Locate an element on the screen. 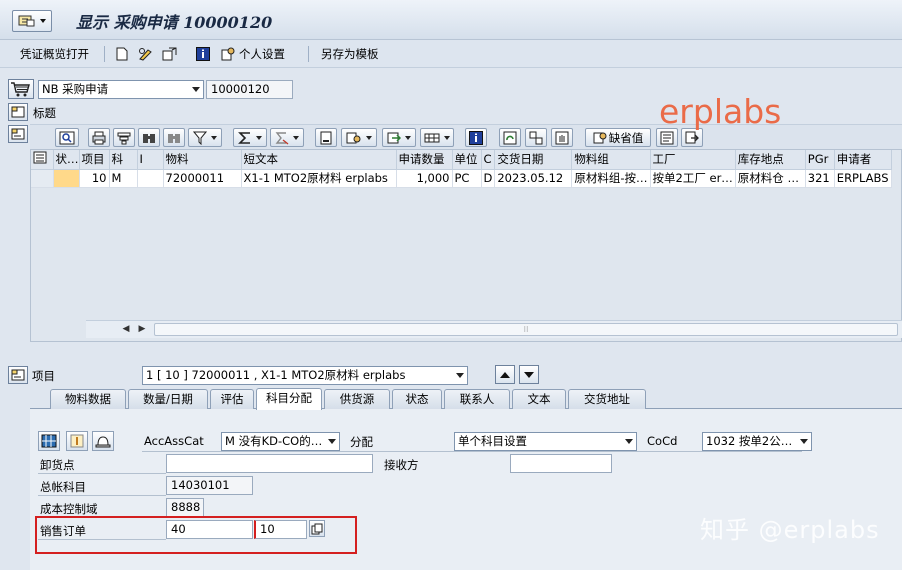 This screenshot has height=570, width=902. subtotal-button is located at coordinates (287, 137).